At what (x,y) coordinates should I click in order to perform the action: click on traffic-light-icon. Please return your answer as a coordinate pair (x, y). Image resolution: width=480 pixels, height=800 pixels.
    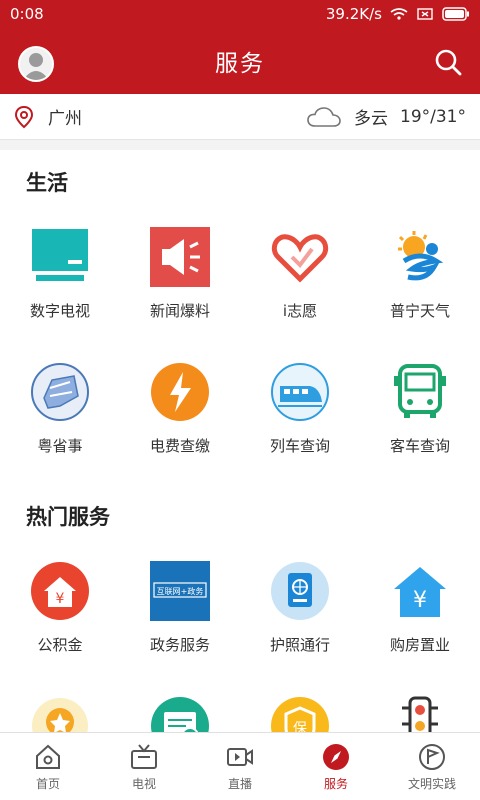
    Looking at the image, I should click on (420, 713).